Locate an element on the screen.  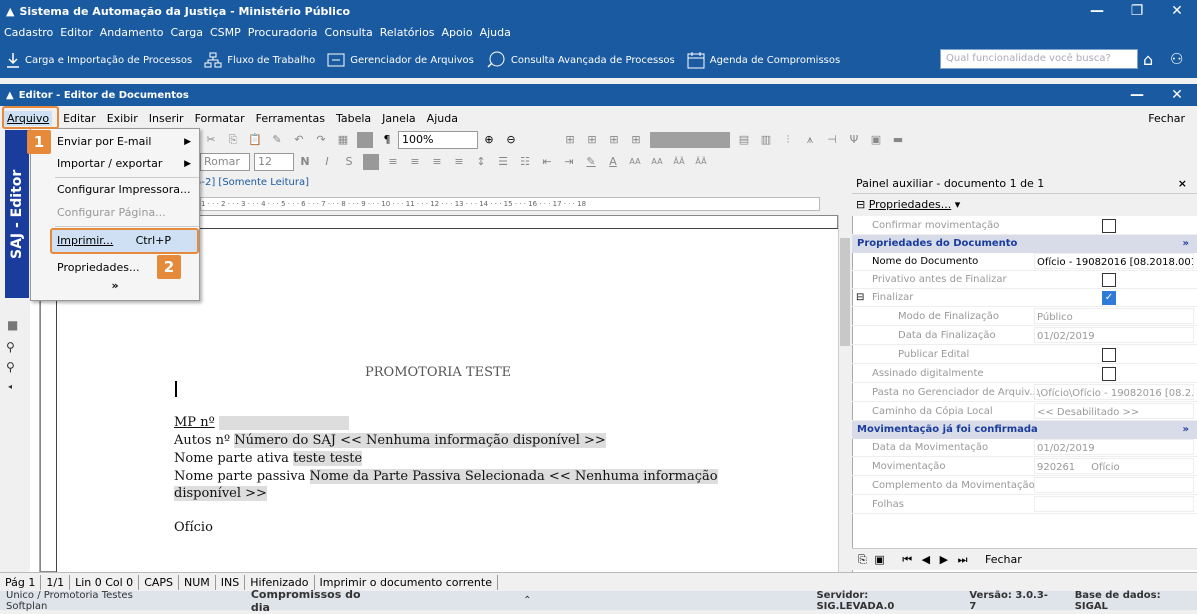
users-icon: ⚇ is located at coordinates (1176, 59).